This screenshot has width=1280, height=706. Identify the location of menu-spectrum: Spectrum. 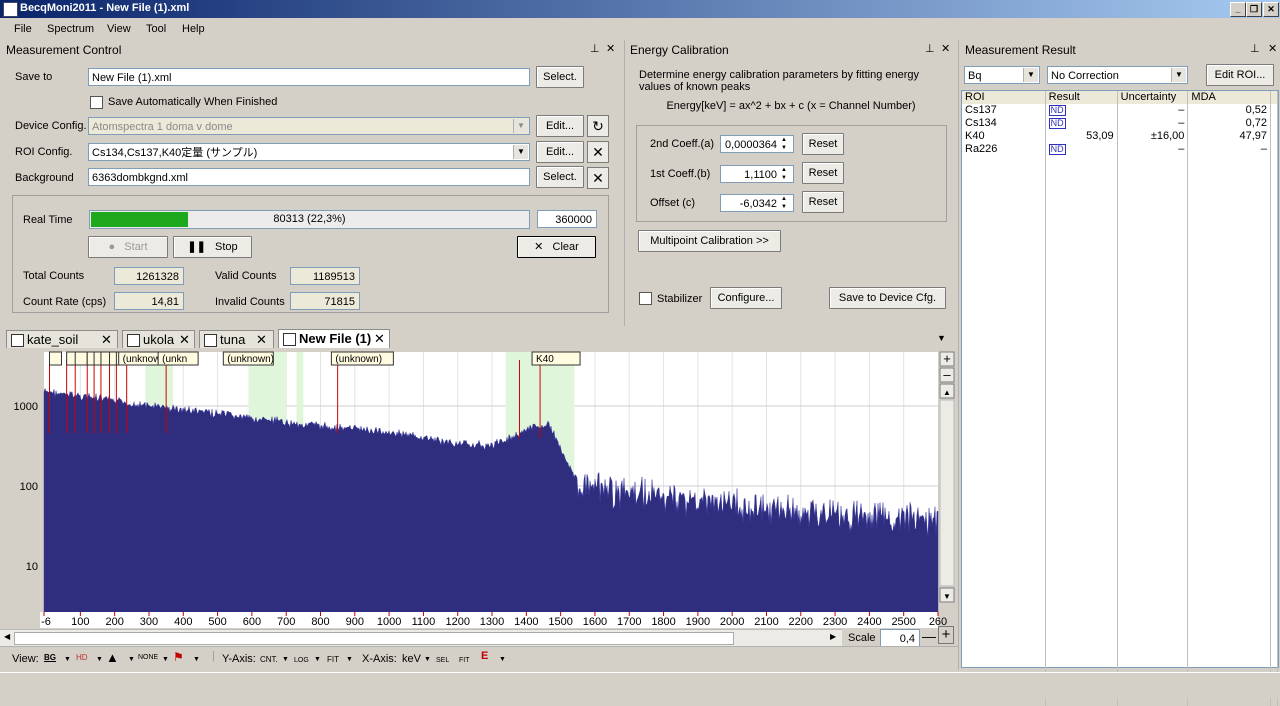
(70, 29).